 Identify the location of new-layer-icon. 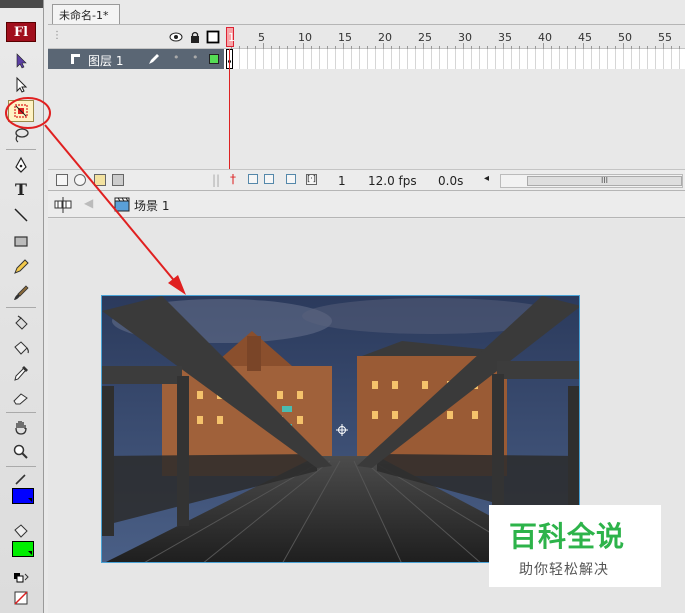
(62, 180).